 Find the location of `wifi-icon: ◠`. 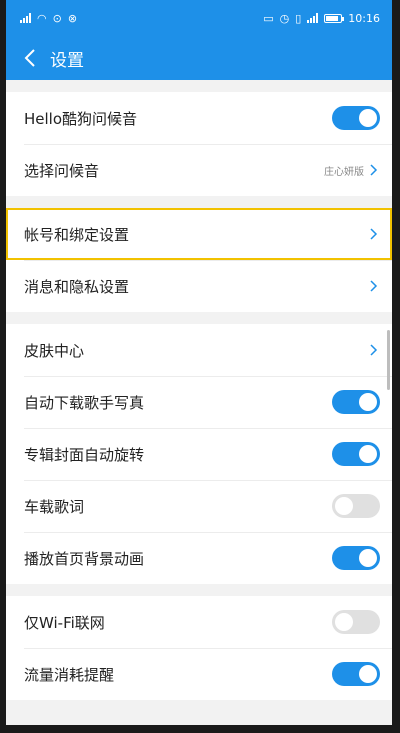

wifi-icon: ◠ is located at coordinates (42, 18).